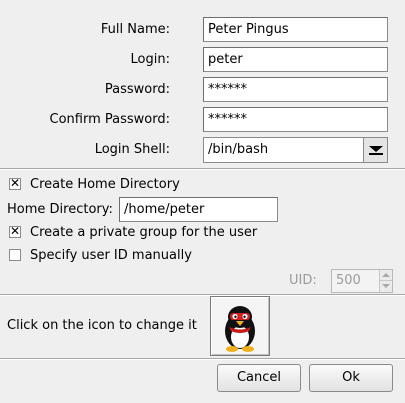  What do you see at coordinates (144, 232) in the screenshot?
I see `private-group-label: Create a private group for the user` at bounding box center [144, 232].